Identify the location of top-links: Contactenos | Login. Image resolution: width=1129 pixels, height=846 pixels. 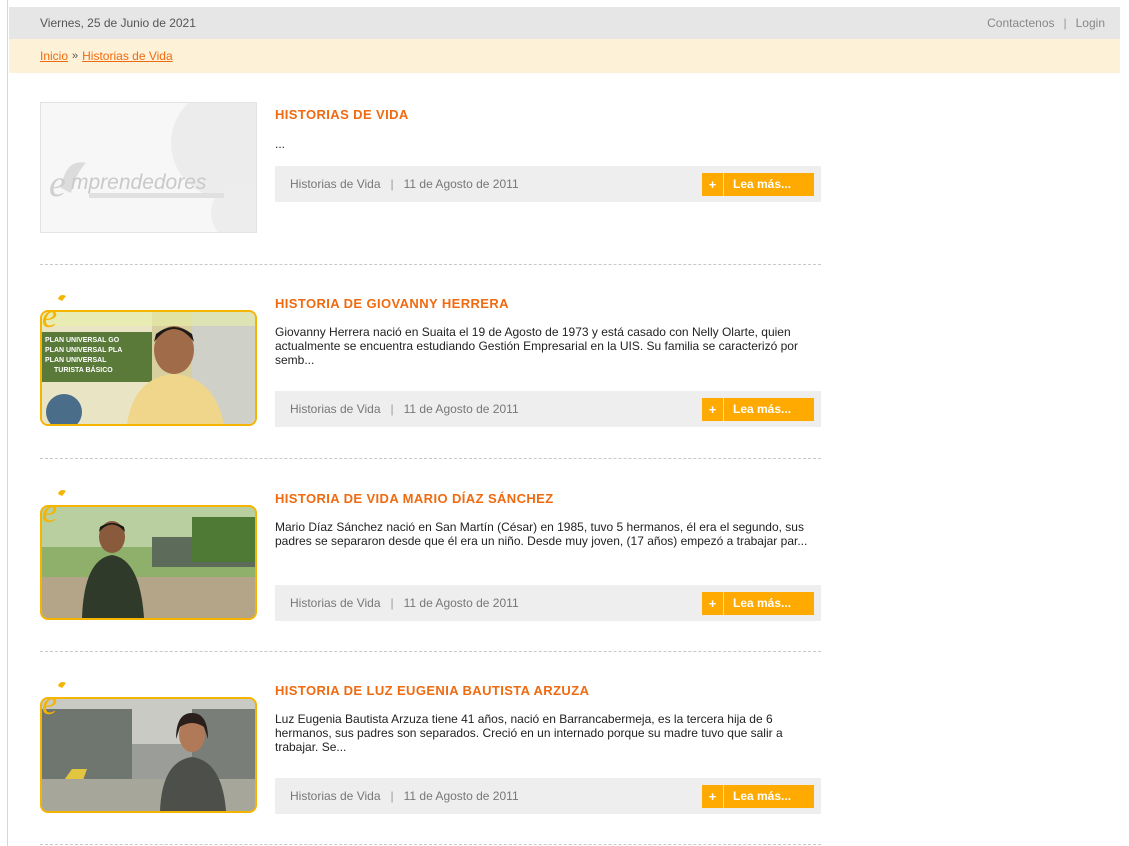
(1046, 23).